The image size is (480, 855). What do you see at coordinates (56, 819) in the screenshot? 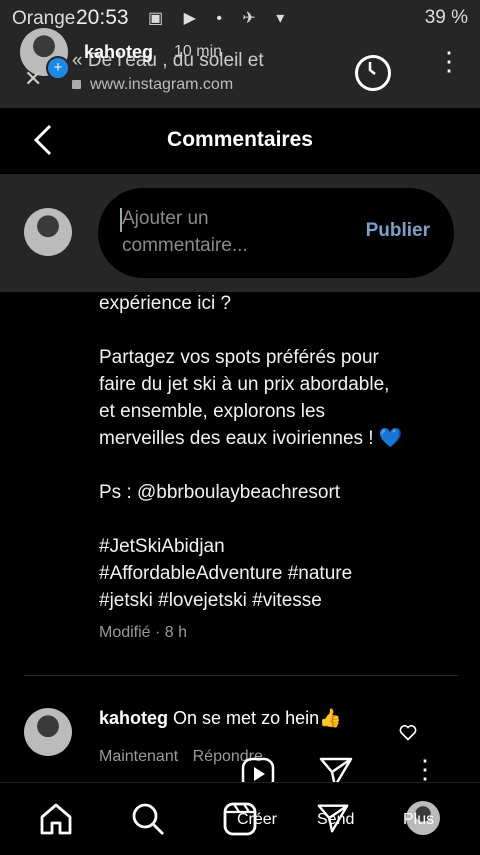
I see `home-icon` at bounding box center [56, 819].